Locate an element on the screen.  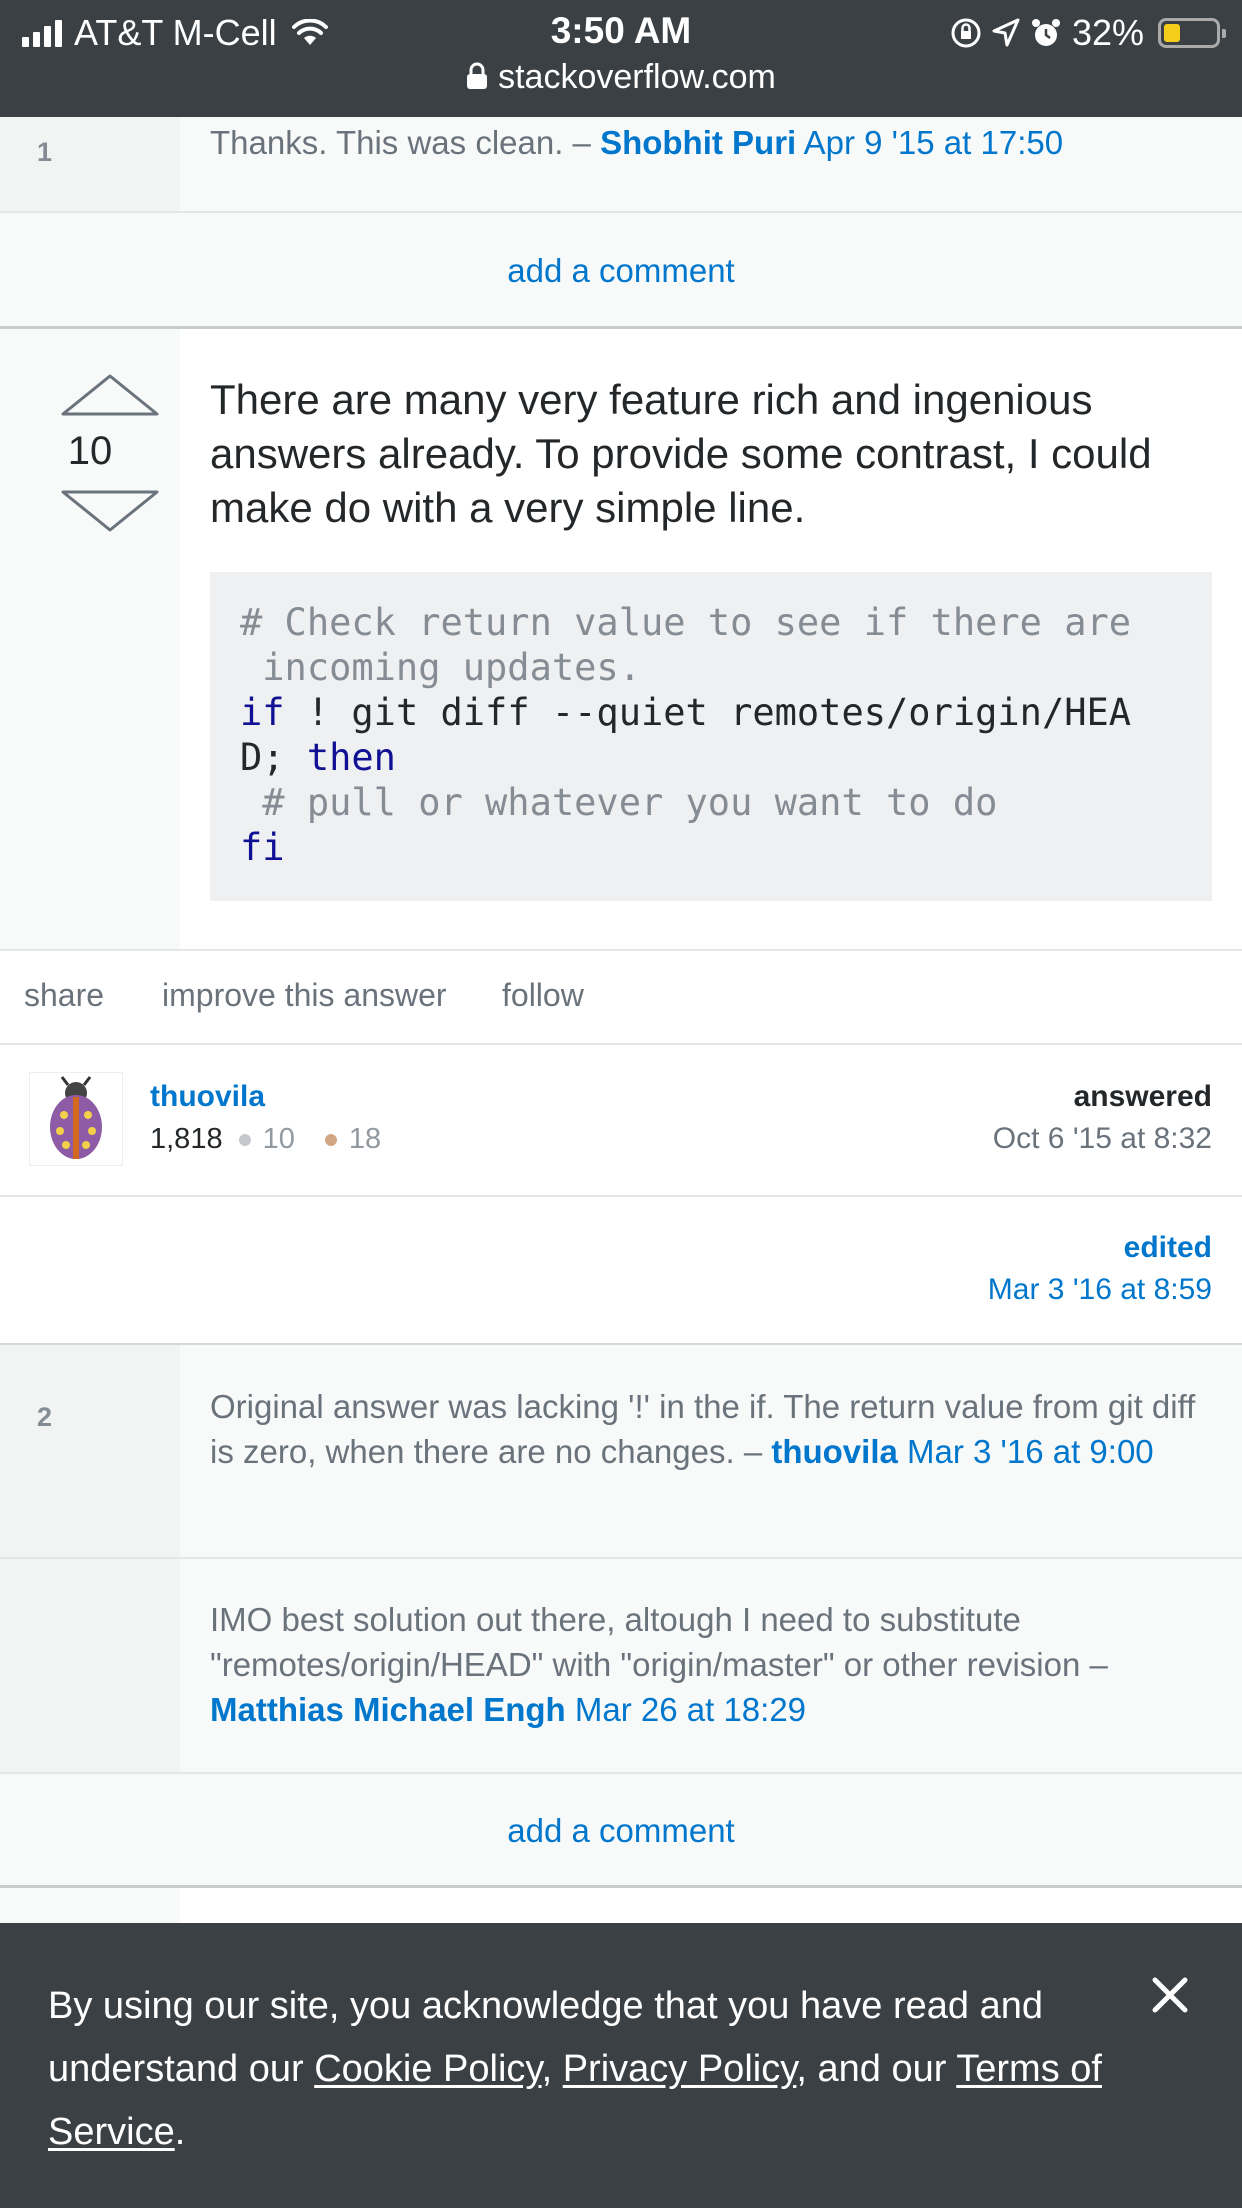
bronze-badges: 18 is located at coordinates (353, 1139).